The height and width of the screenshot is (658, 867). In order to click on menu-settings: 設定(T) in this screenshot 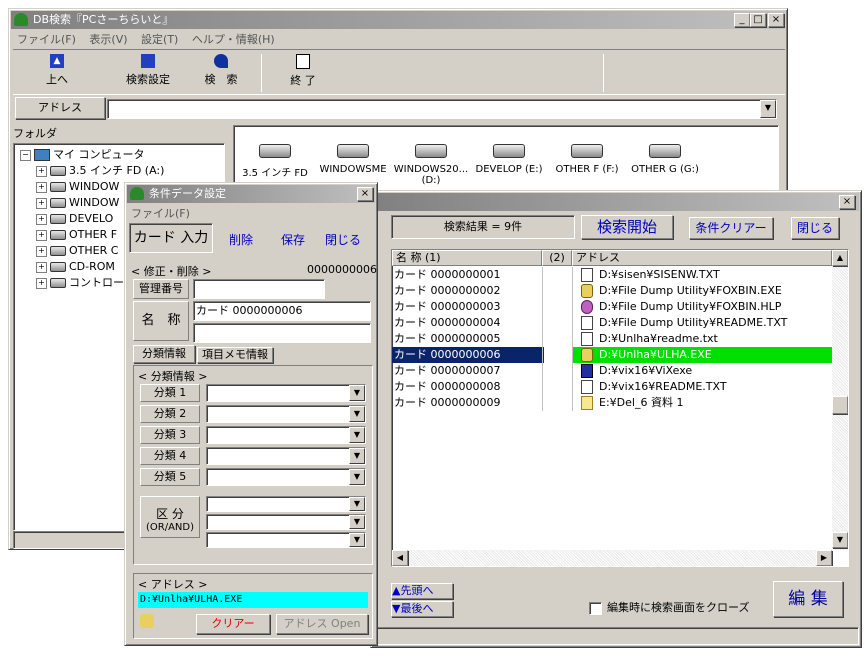, I will do `click(159, 39)`.